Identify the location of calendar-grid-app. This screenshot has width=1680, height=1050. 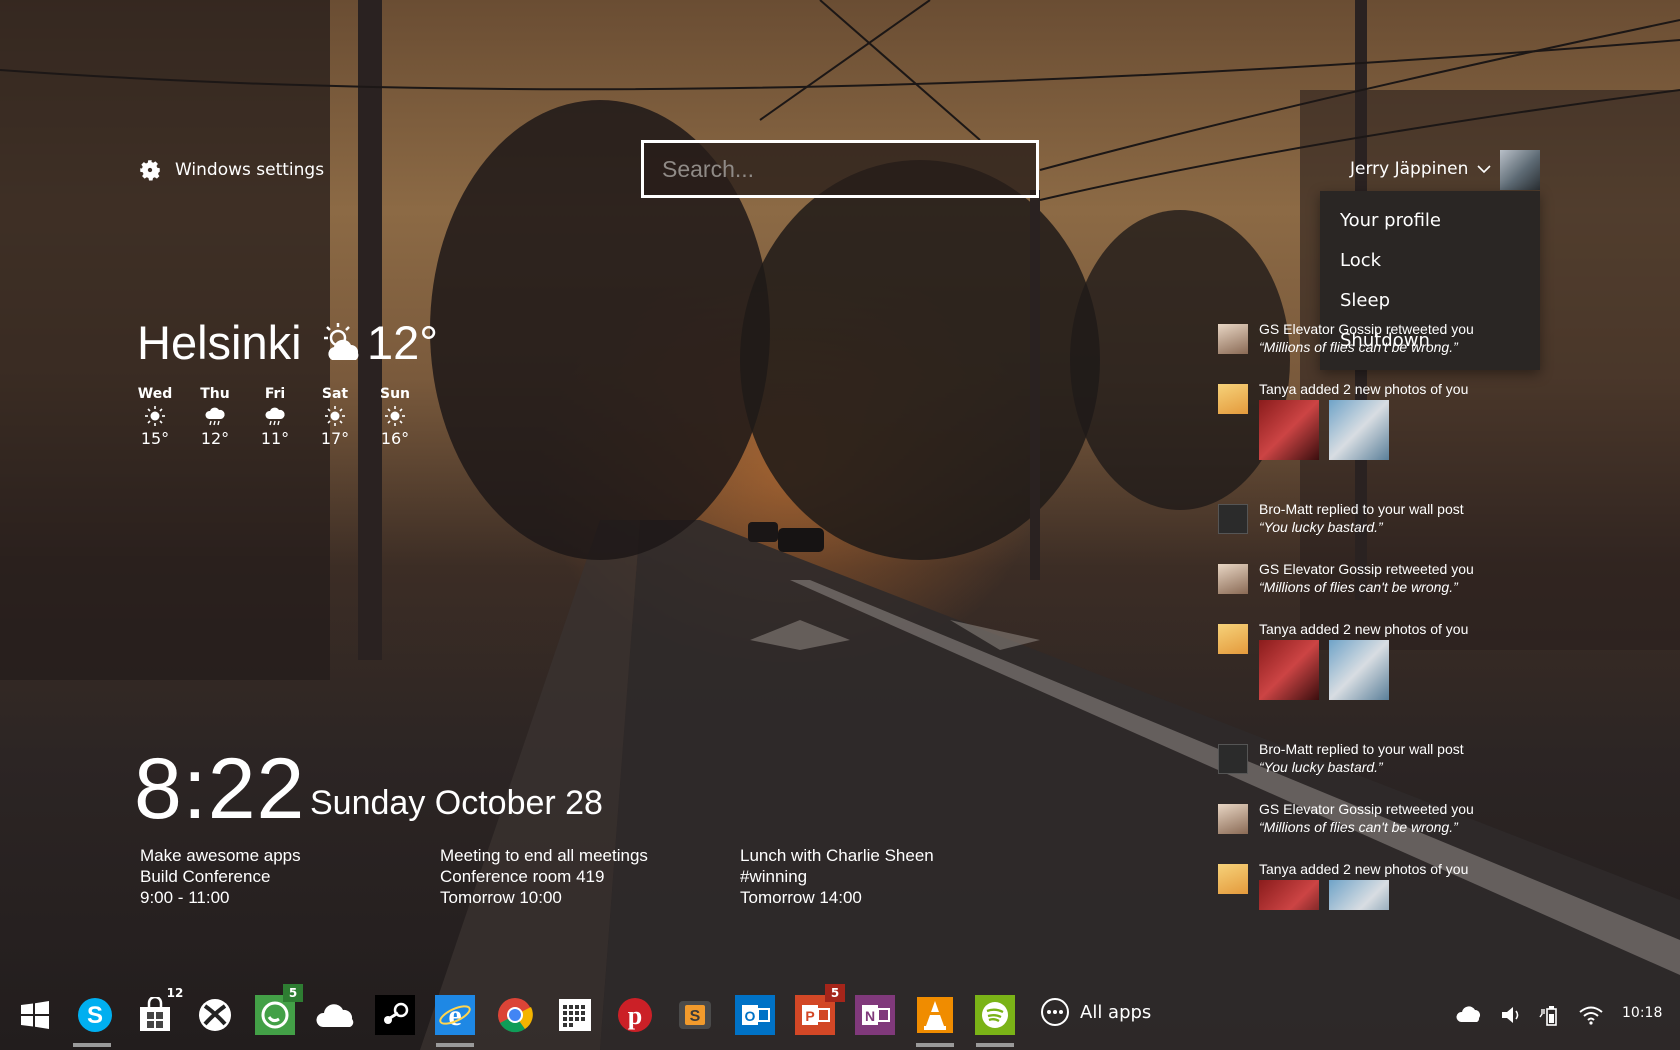
(575, 1015).